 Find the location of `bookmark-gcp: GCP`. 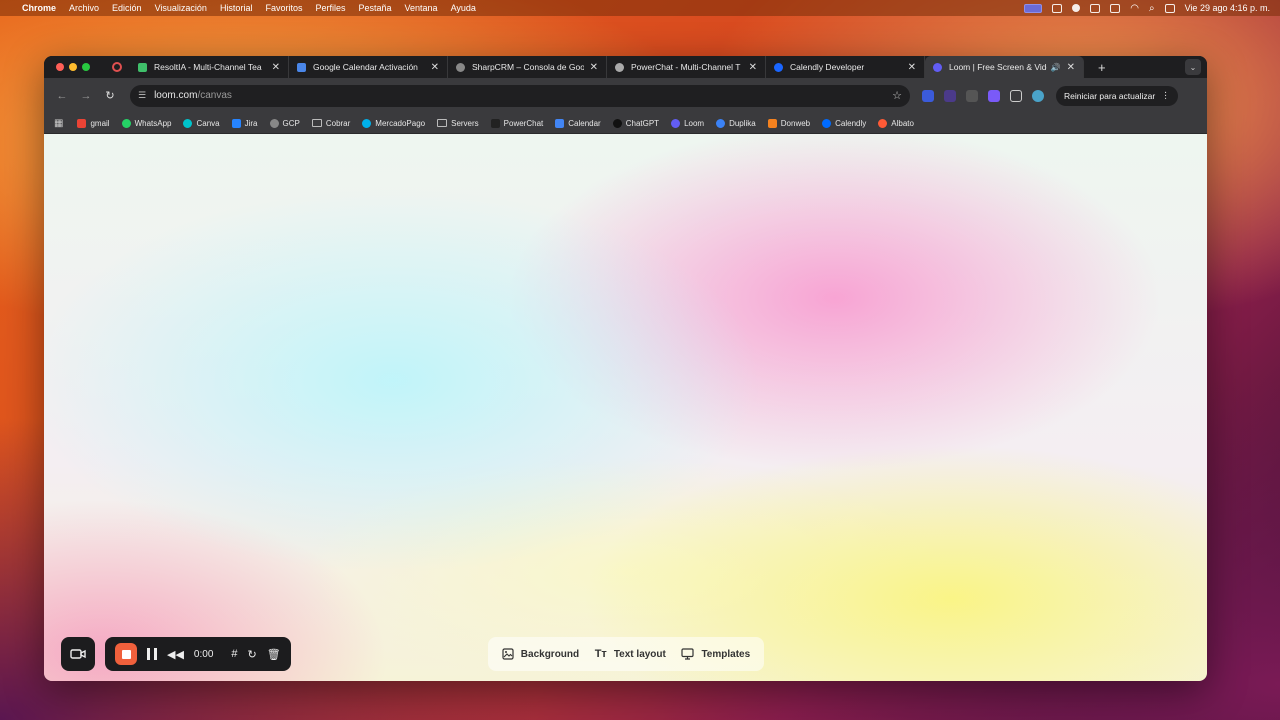

bookmark-gcp: GCP is located at coordinates (284, 123).